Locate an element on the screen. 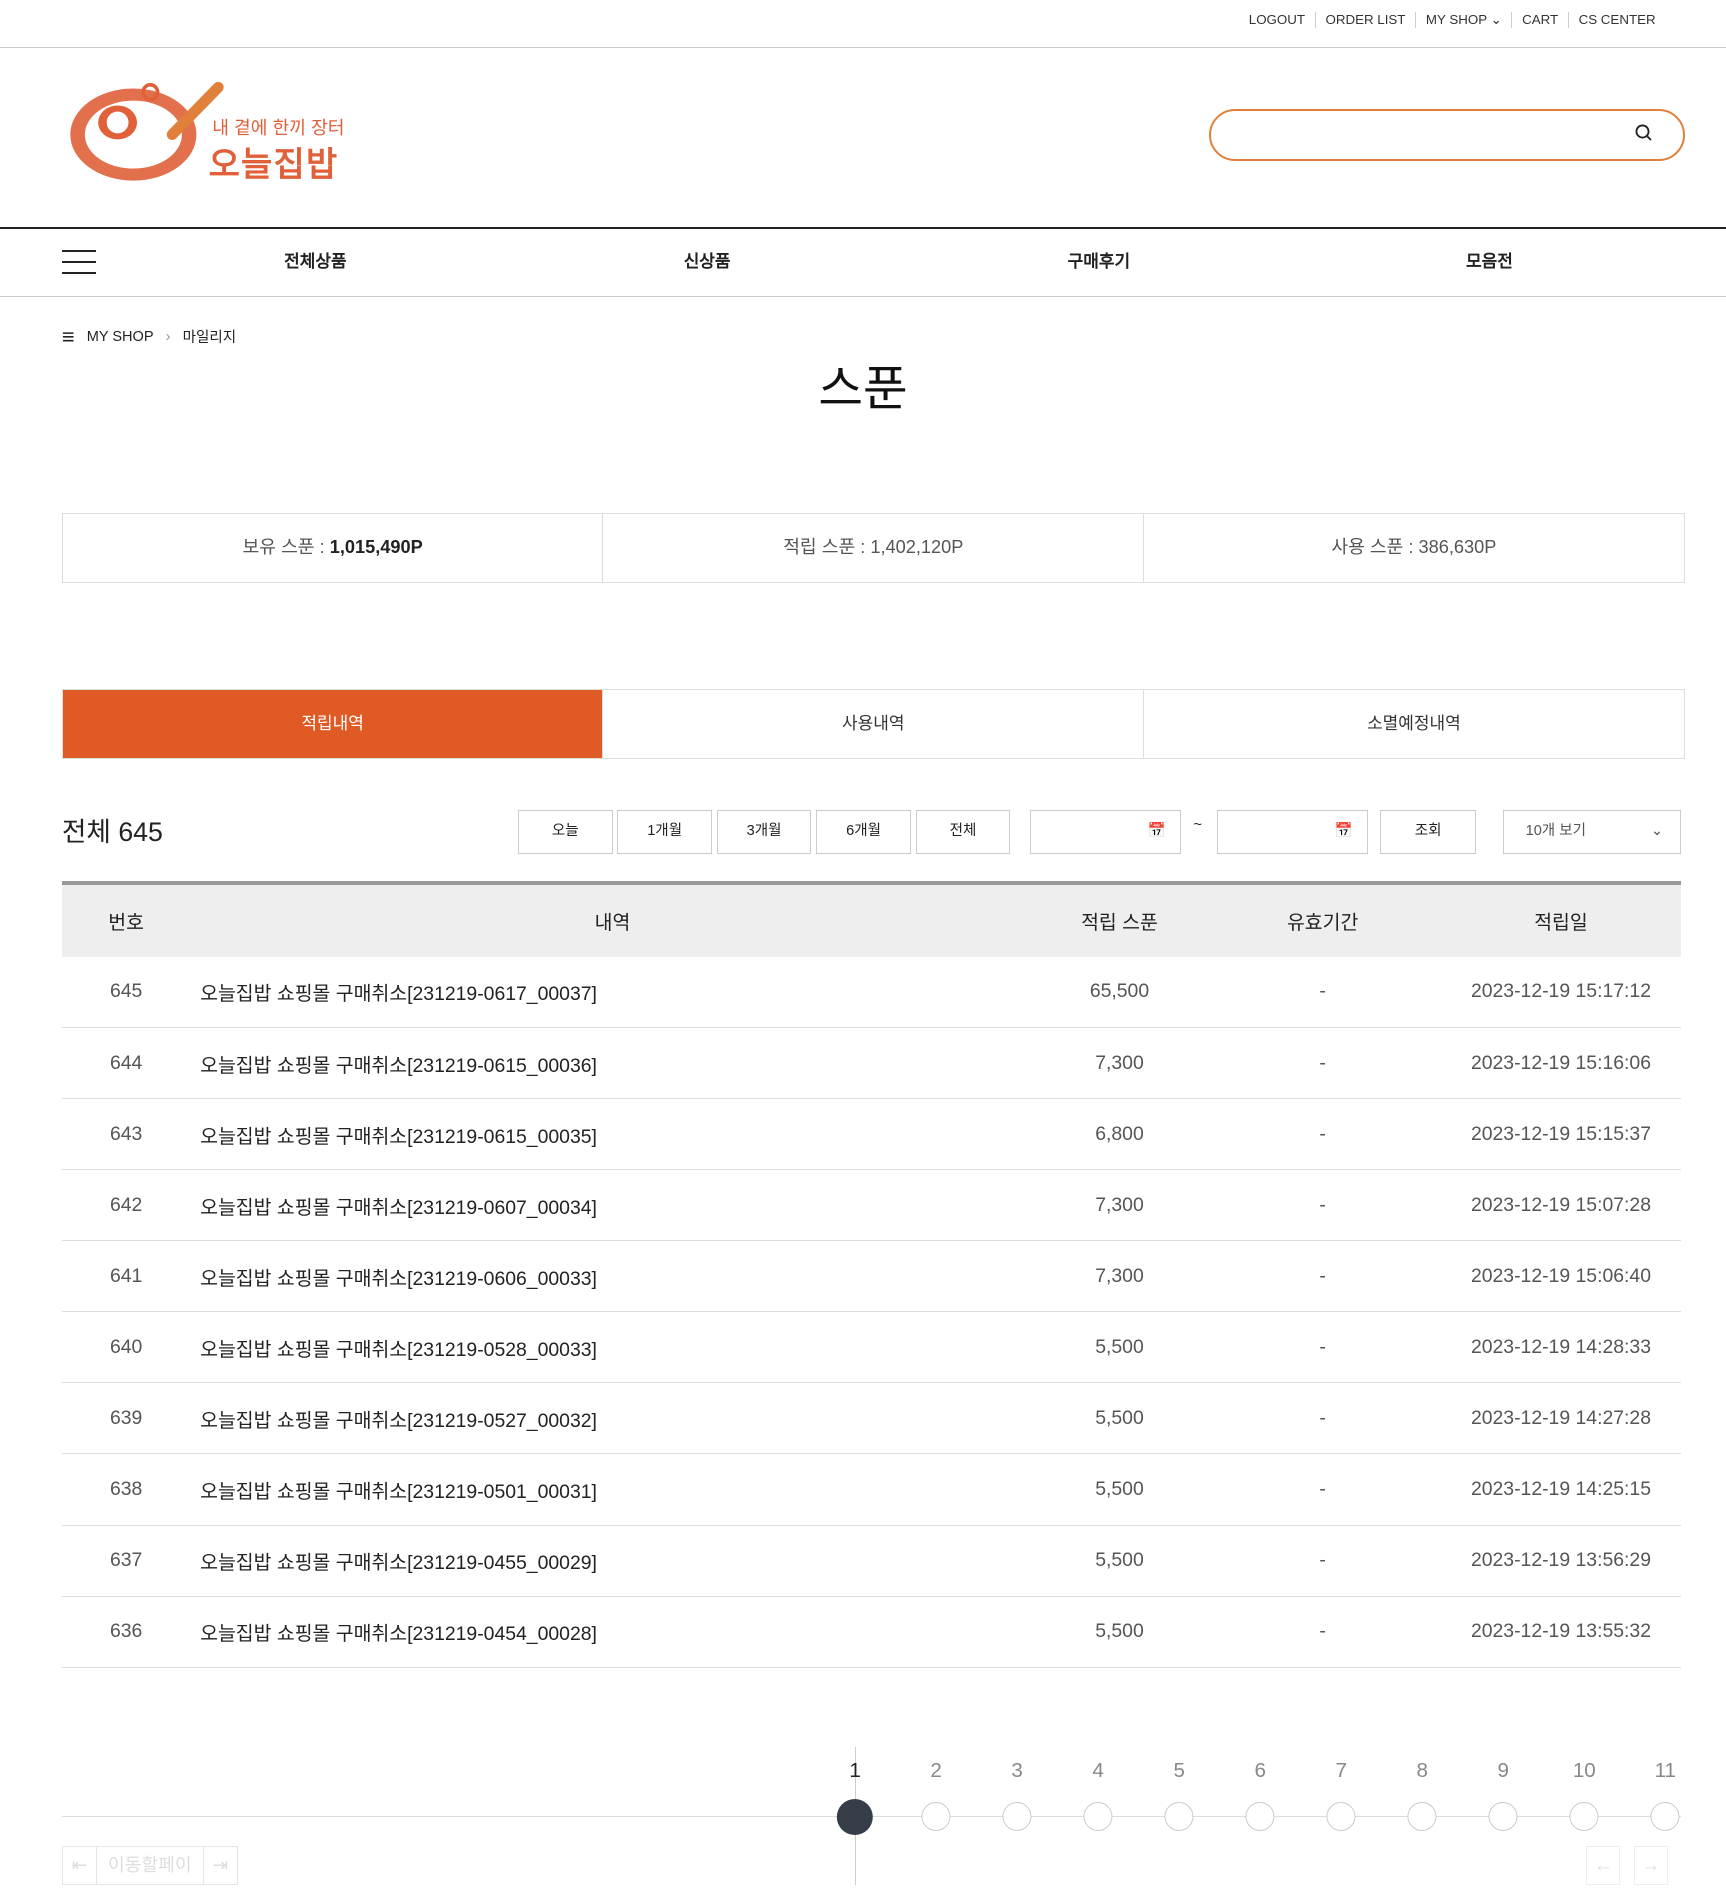 The height and width of the screenshot is (1902, 1726). row-number: 637 is located at coordinates (126, 1561).